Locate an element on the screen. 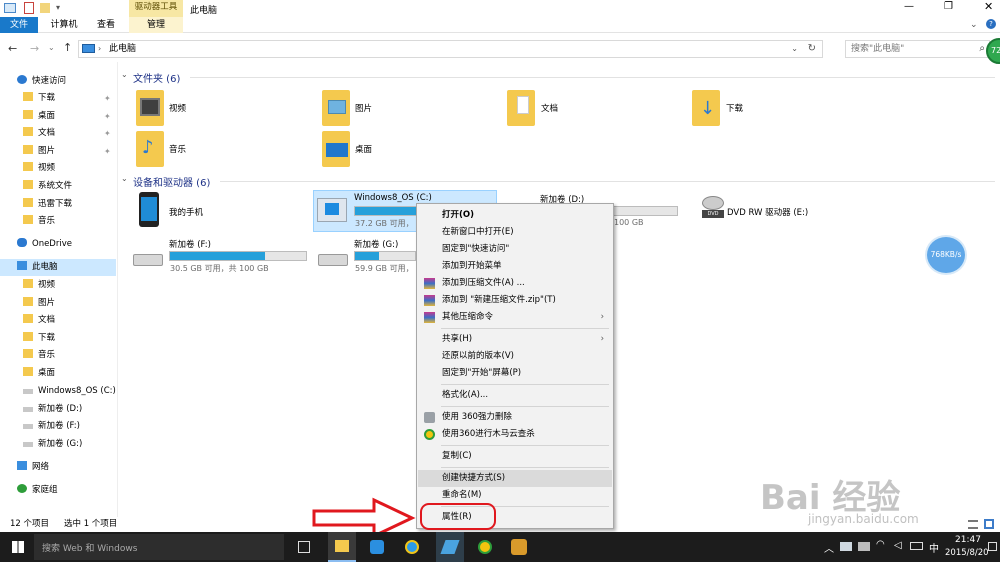 This screenshot has height=562, width=1000. sidebar-item: 新加卷 (G:) is located at coordinates (67, 444).